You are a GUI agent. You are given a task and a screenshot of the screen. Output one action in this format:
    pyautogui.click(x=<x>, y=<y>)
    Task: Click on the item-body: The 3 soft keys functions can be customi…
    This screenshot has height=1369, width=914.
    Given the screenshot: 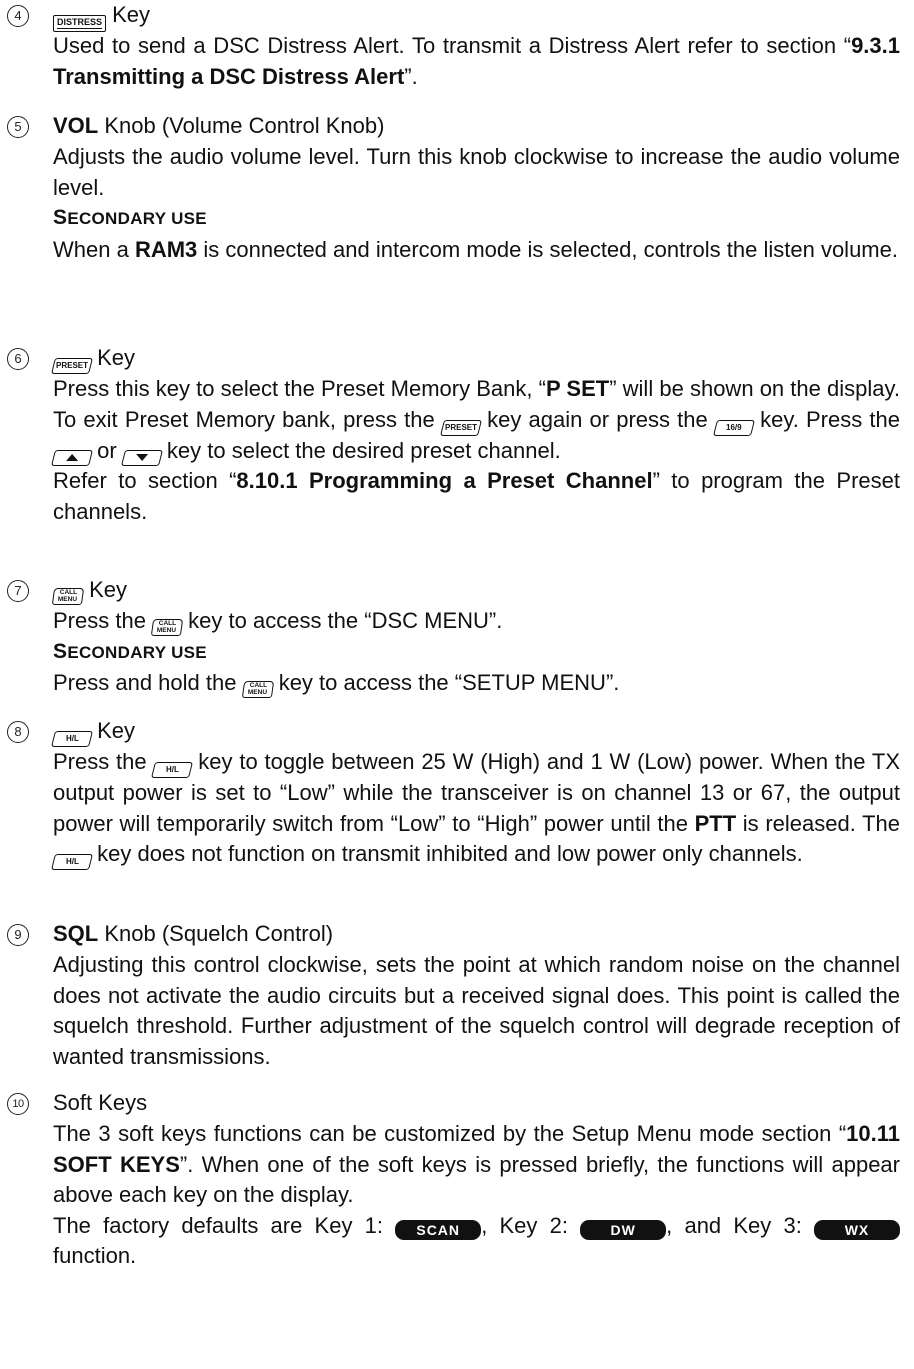 What is the action you would take?
    pyautogui.click(x=476, y=1195)
    